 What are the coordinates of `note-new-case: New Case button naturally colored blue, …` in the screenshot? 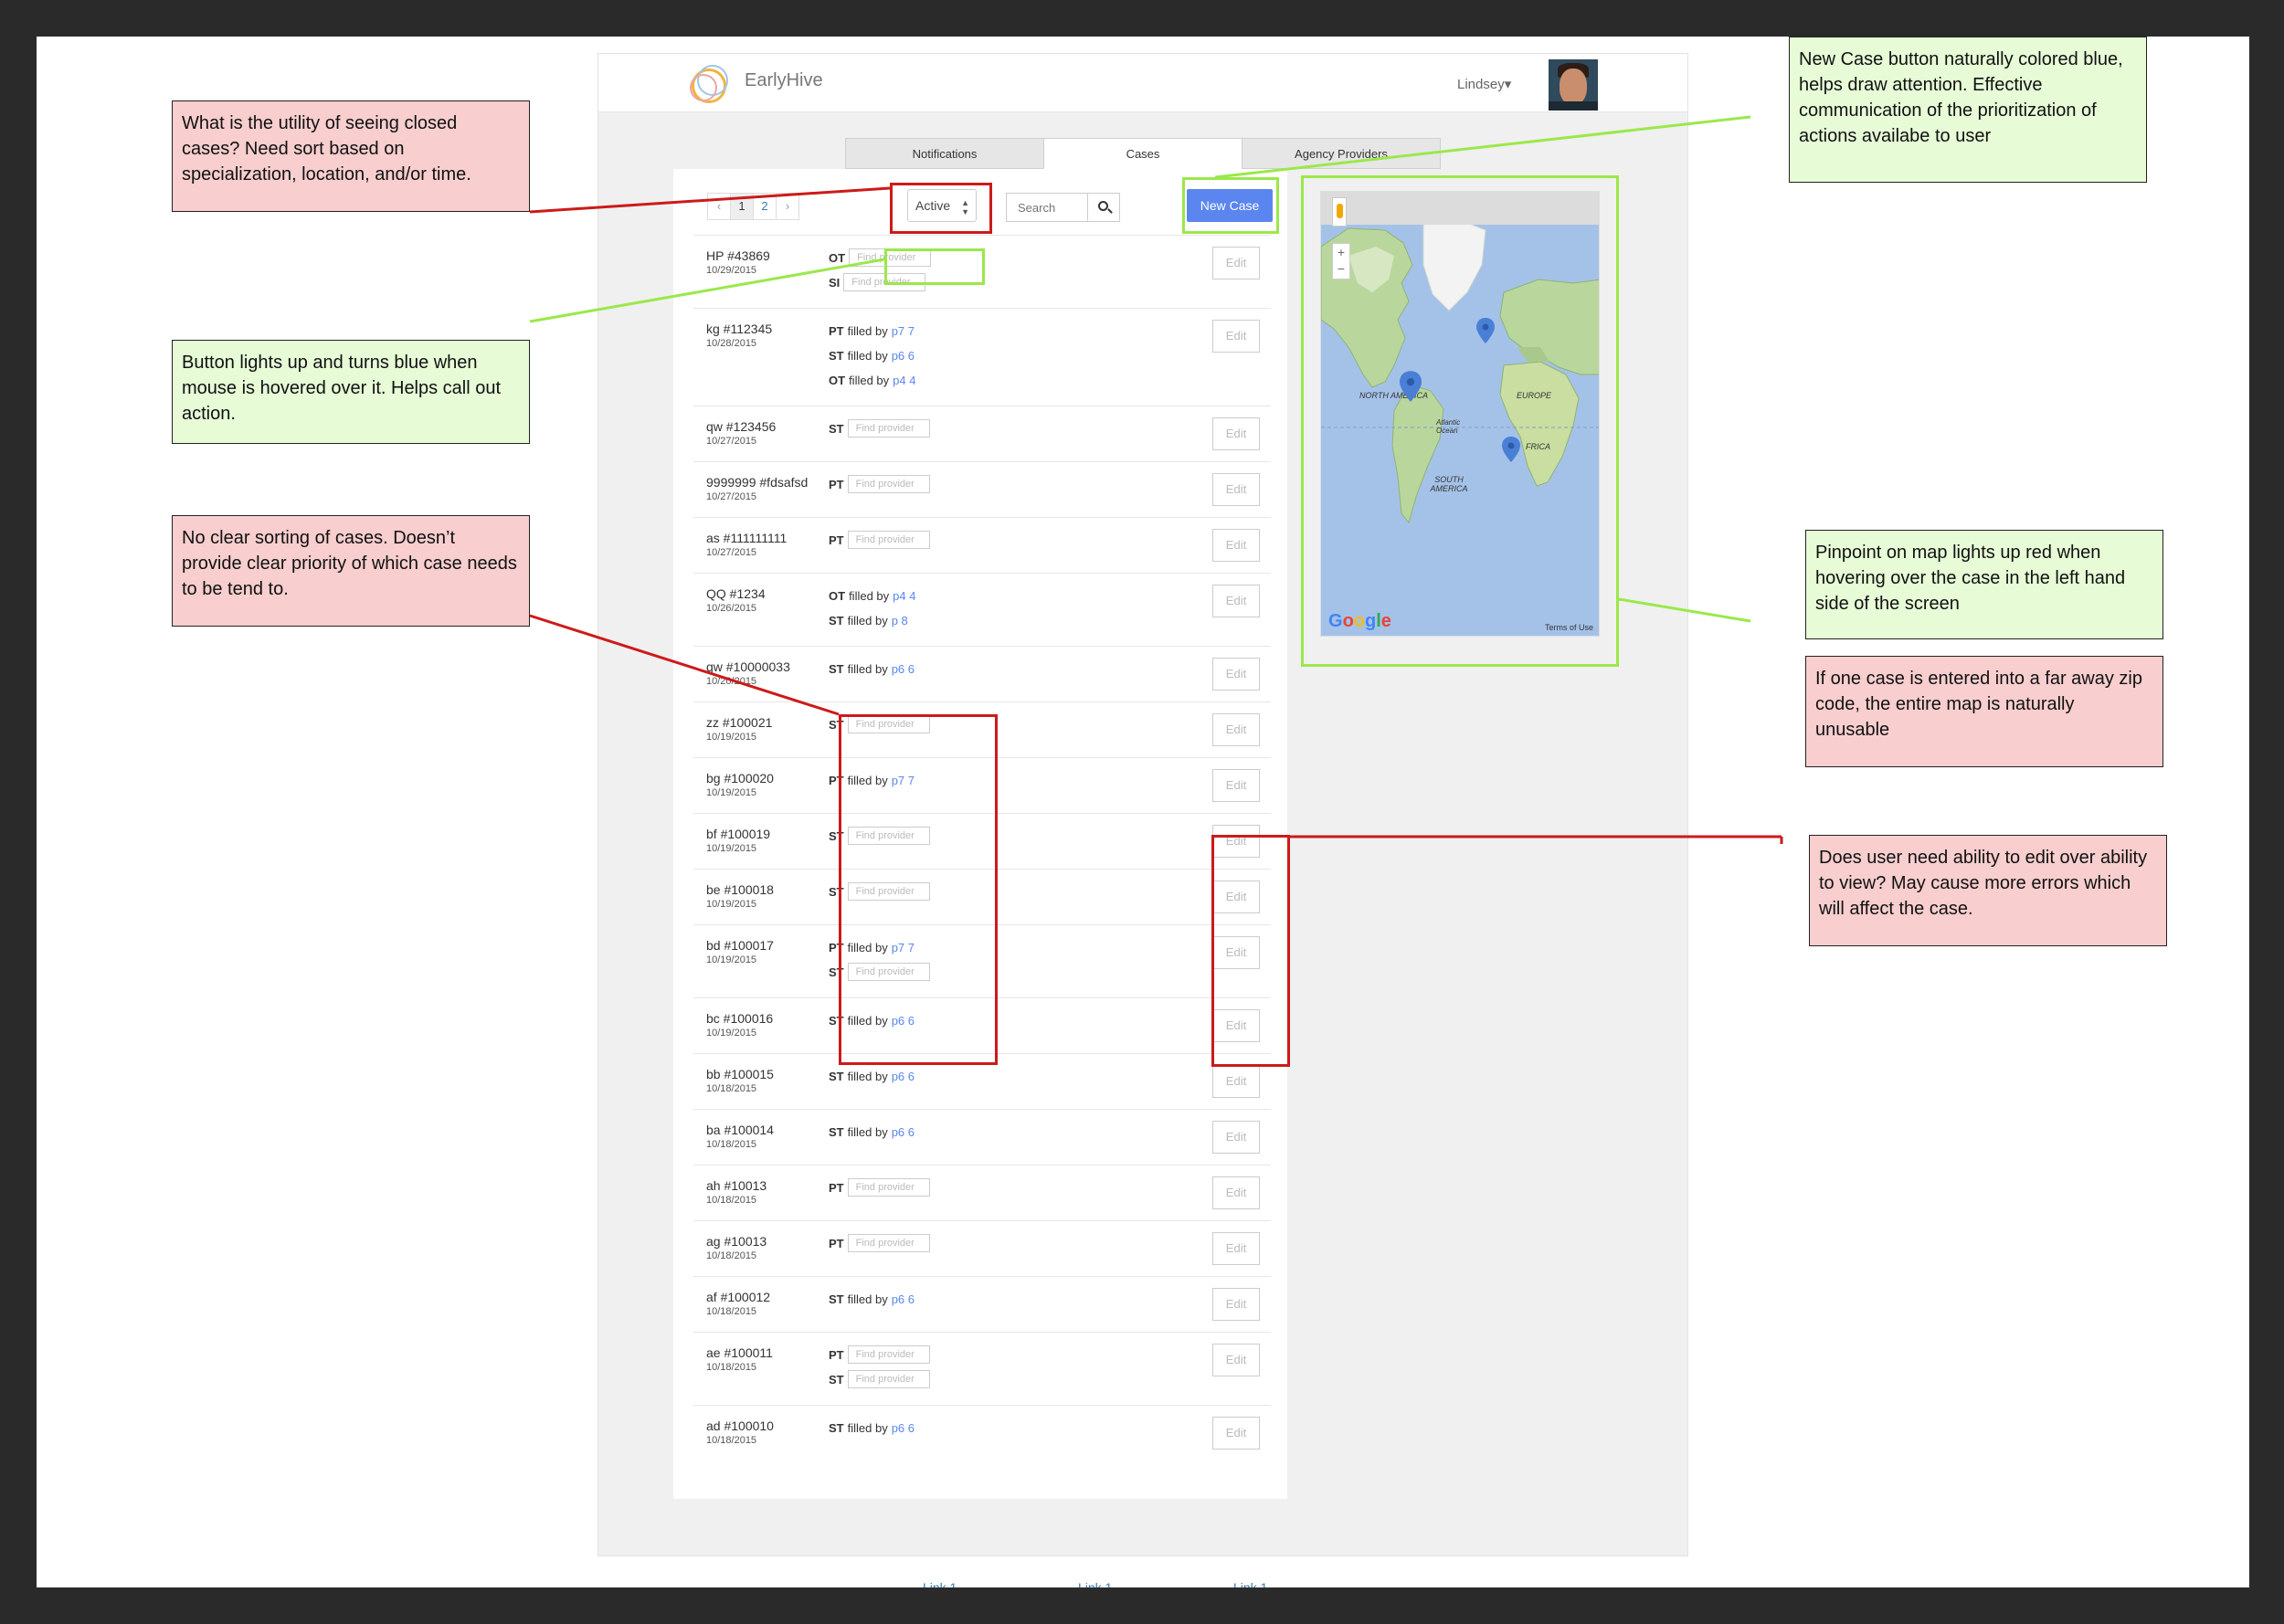 It's located at (1968, 110).